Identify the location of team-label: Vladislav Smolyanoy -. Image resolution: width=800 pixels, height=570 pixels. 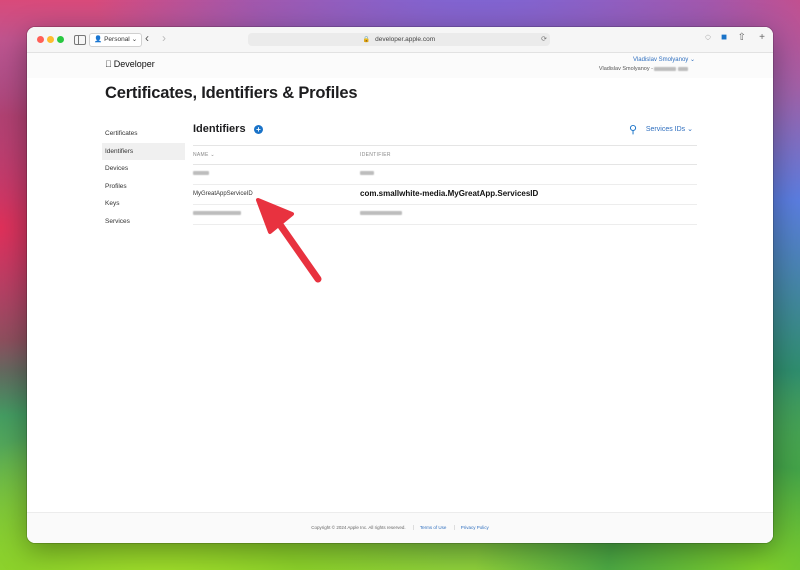
(643, 69).